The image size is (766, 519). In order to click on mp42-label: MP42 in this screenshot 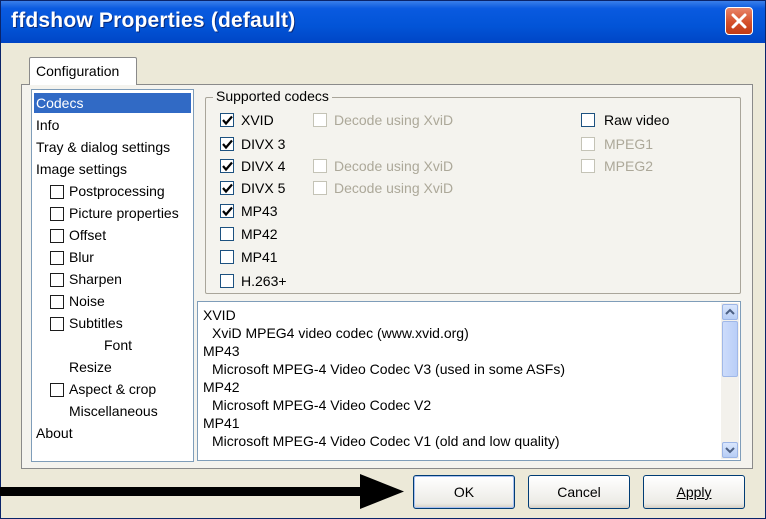, I will do `click(259, 234)`.